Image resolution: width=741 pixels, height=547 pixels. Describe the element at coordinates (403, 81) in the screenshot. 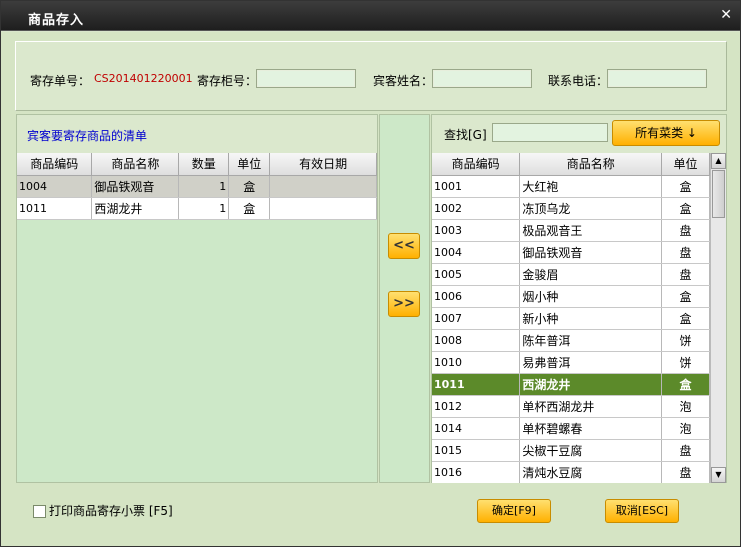

I see `guest-name-label: 宾客姓名：` at that location.